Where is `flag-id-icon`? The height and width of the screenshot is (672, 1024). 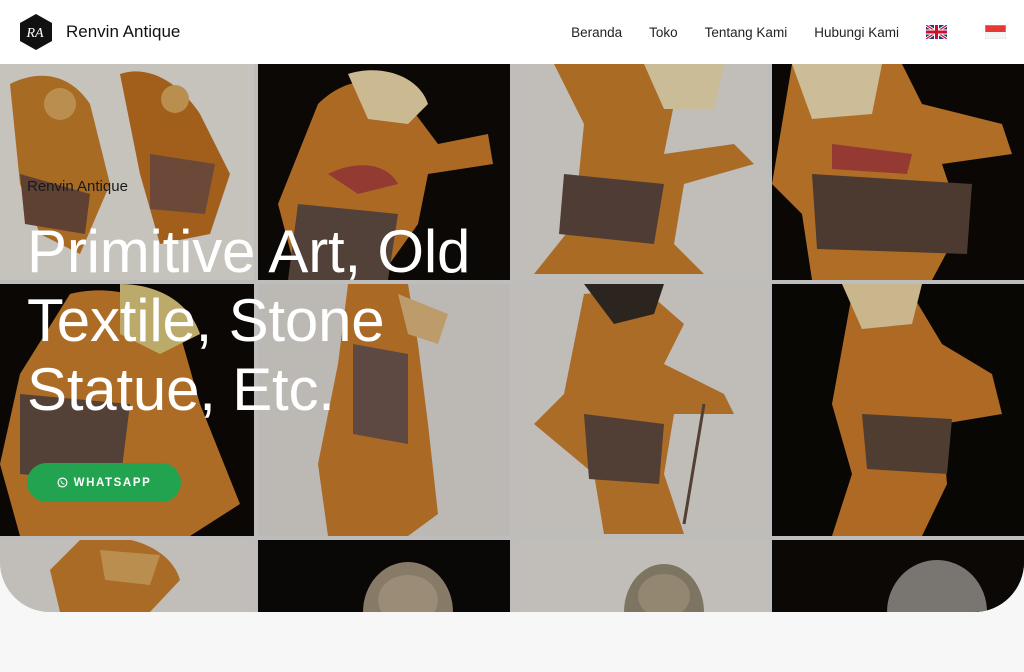
flag-id-icon is located at coordinates (995, 32).